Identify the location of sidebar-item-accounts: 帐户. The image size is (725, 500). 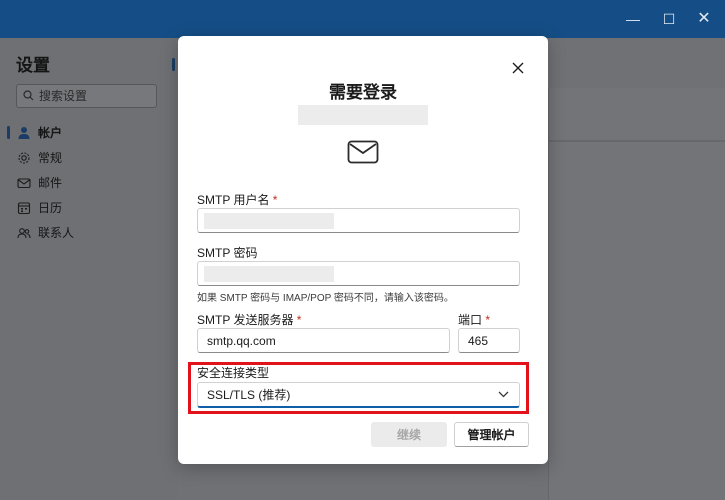
(89, 132).